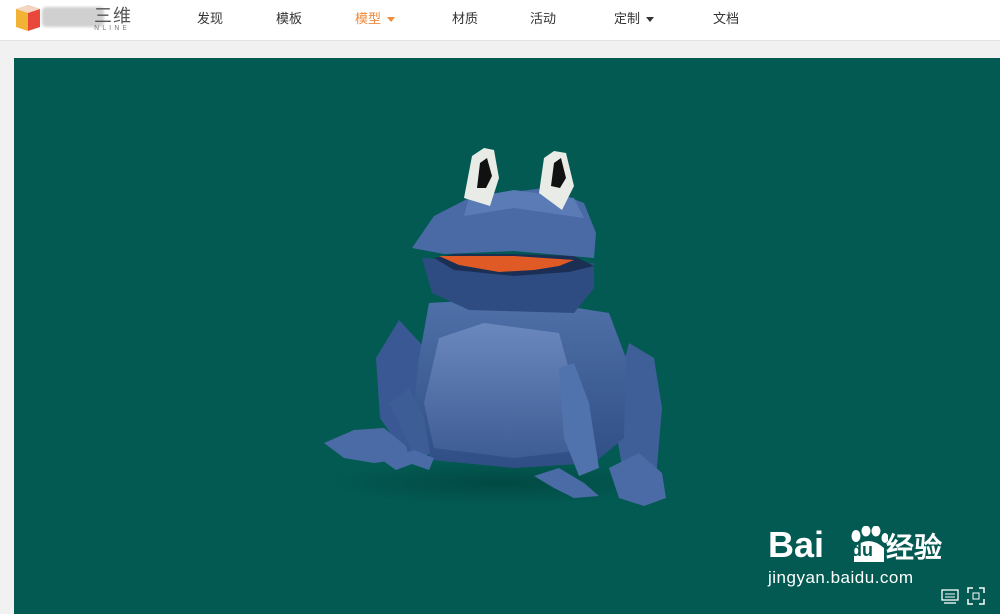 The width and height of the screenshot is (1000, 614). Describe the element at coordinates (862, 550) in the screenshot. I see `watermark-brand-du: du` at that location.